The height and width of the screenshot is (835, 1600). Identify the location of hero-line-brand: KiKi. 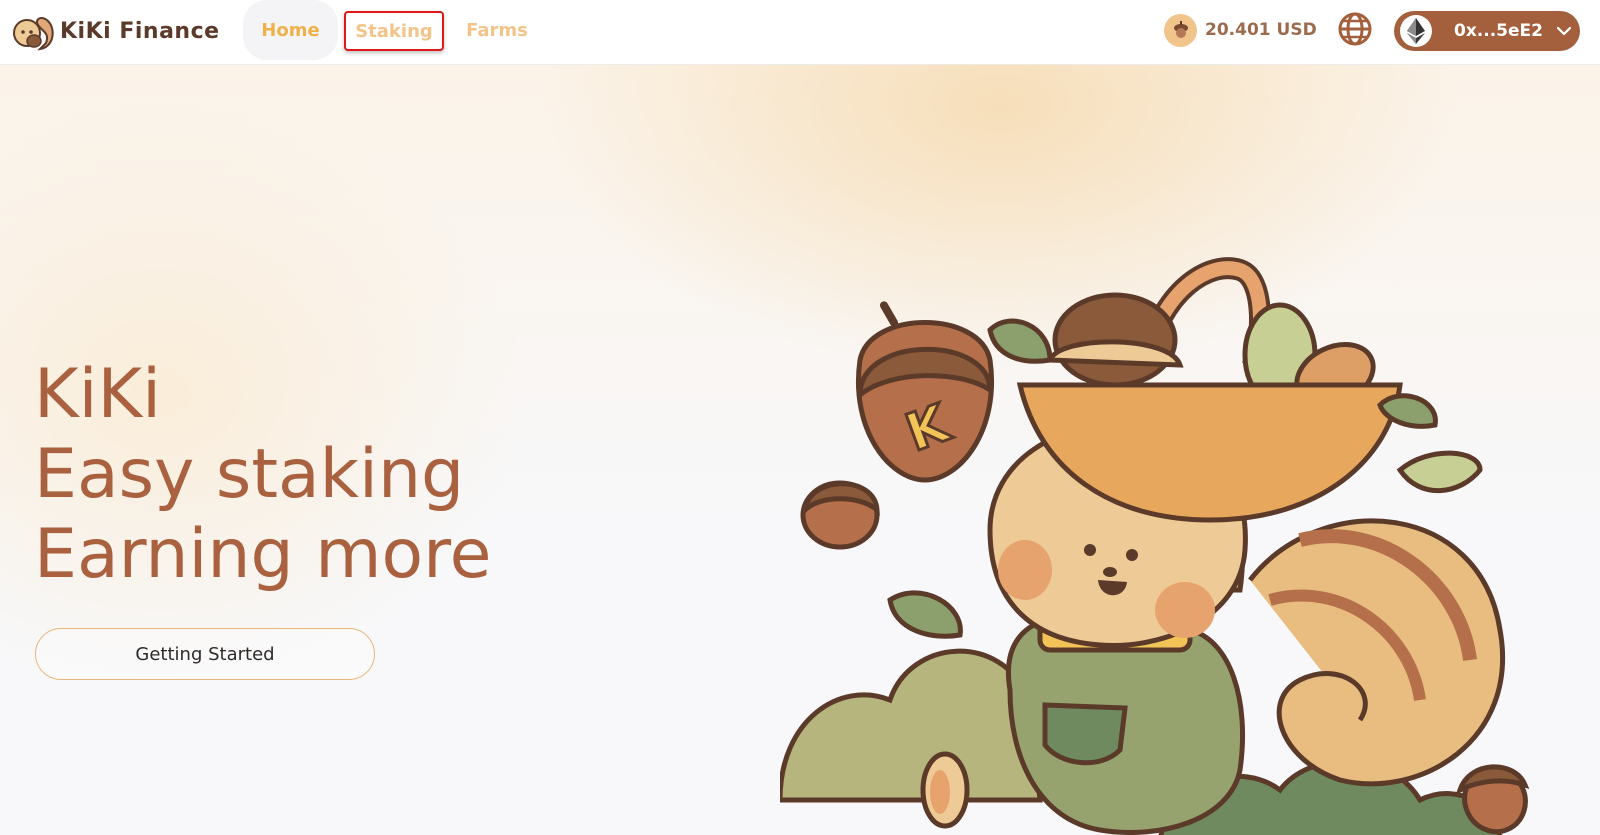
(97, 394).